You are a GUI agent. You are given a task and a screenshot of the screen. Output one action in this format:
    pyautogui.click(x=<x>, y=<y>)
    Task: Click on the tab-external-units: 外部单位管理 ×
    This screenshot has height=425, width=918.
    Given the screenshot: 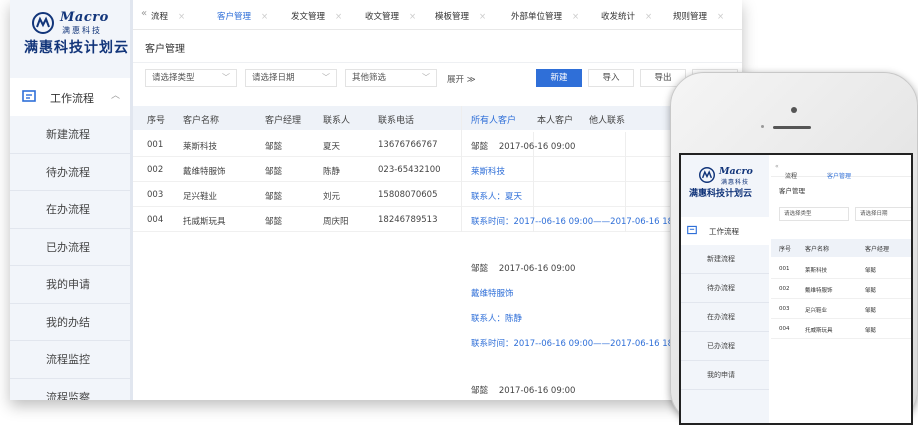 What is the action you would take?
    pyautogui.click(x=545, y=16)
    